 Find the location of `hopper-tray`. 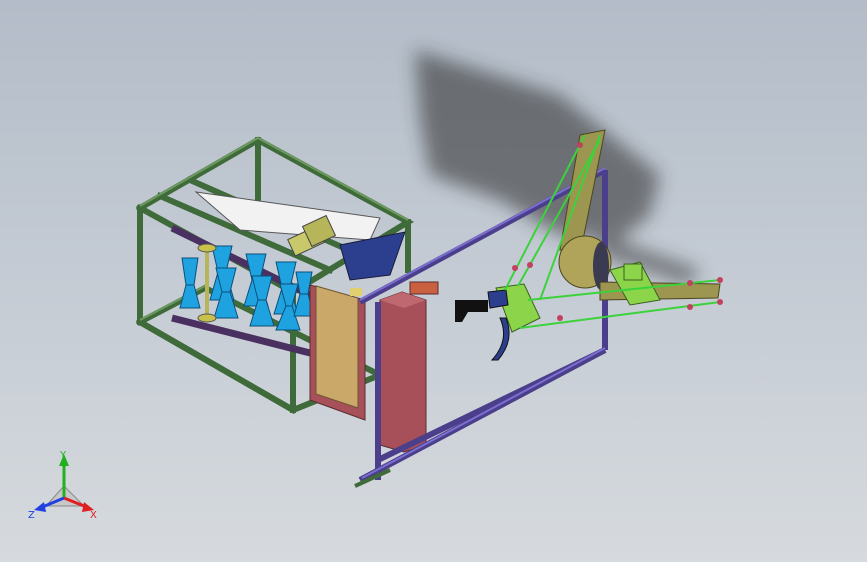

hopper-tray is located at coordinates (372, 256).